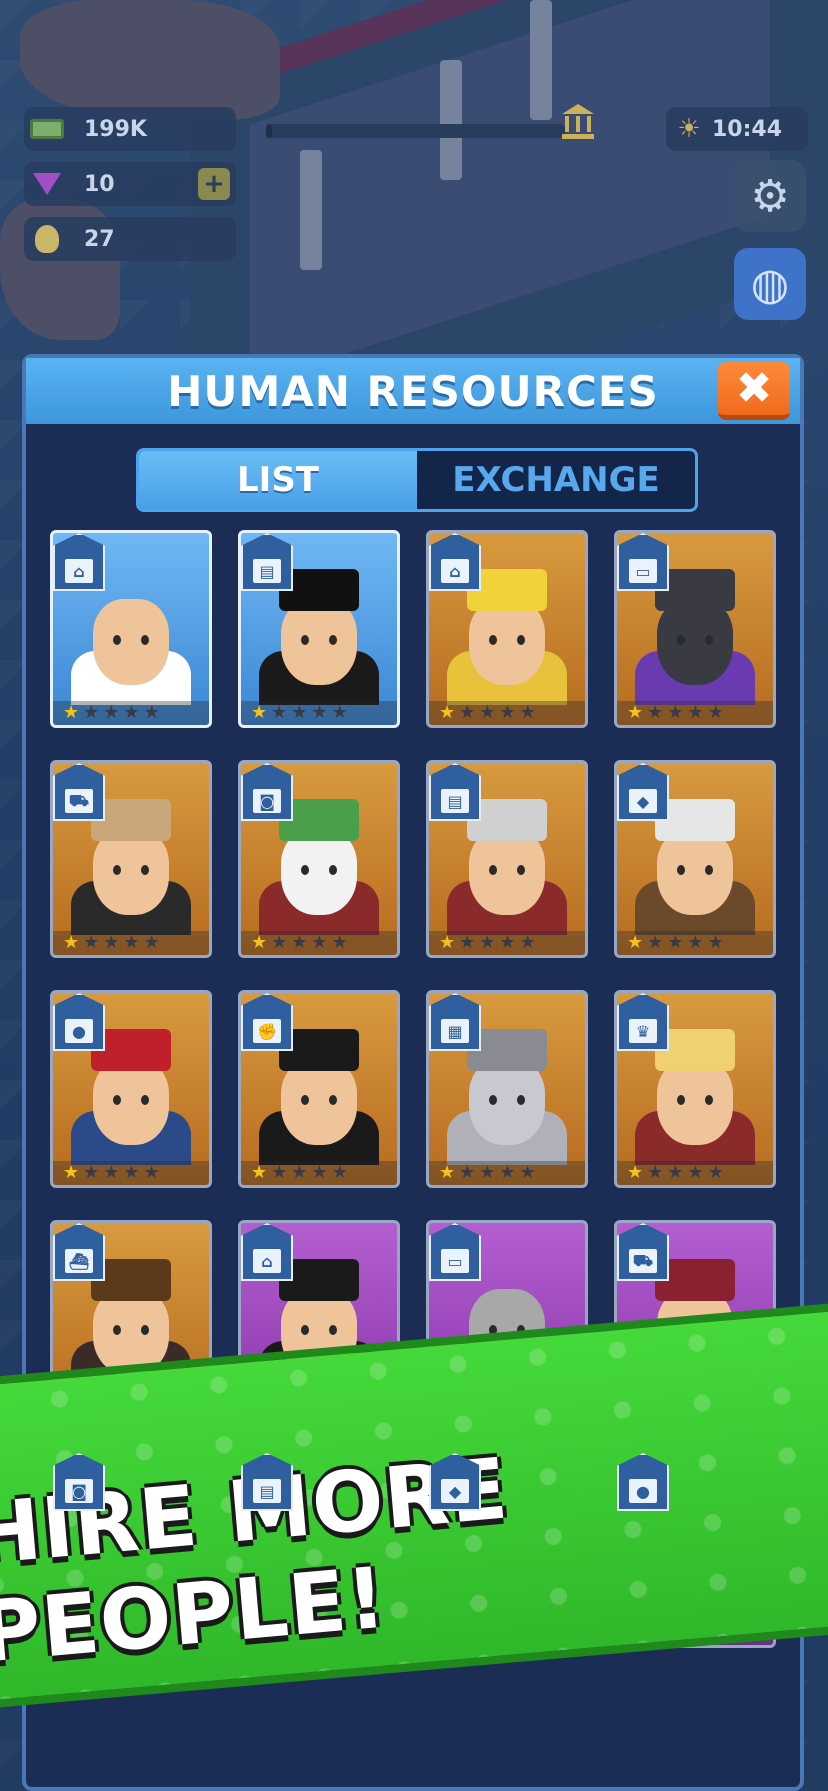 This screenshot has width=828, height=1791. What do you see at coordinates (131, 1089) in the screenshot?
I see `employee-card: ● ★★★★★` at bounding box center [131, 1089].